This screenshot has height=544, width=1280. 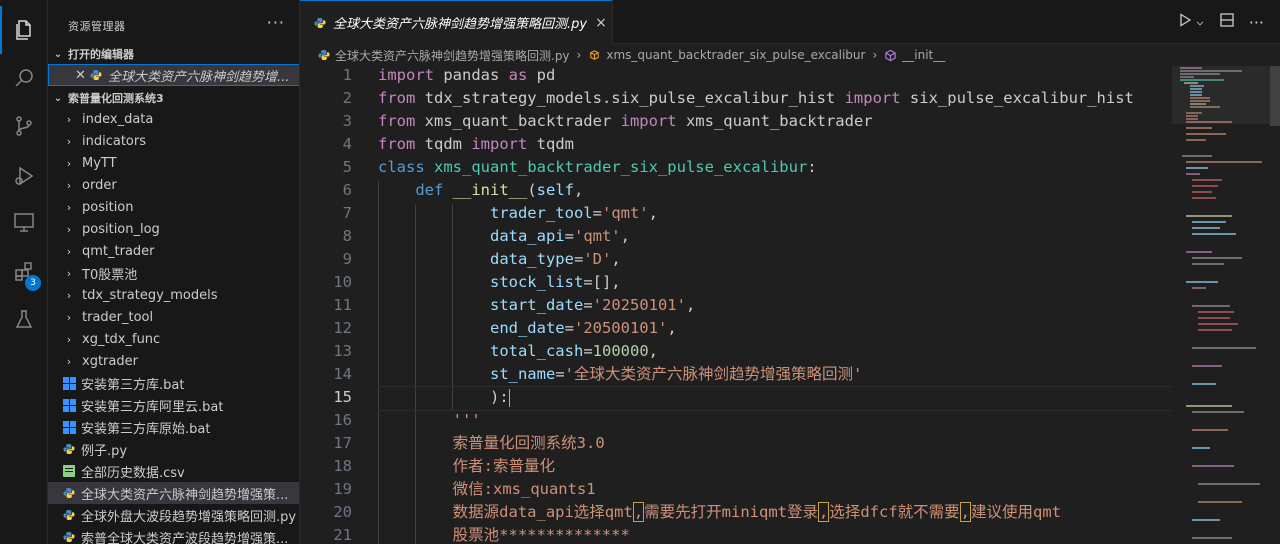 What do you see at coordinates (173, 471) in the screenshot?
I see `file-item: 全部历史数据.csv` at bounding box center [173, 471].